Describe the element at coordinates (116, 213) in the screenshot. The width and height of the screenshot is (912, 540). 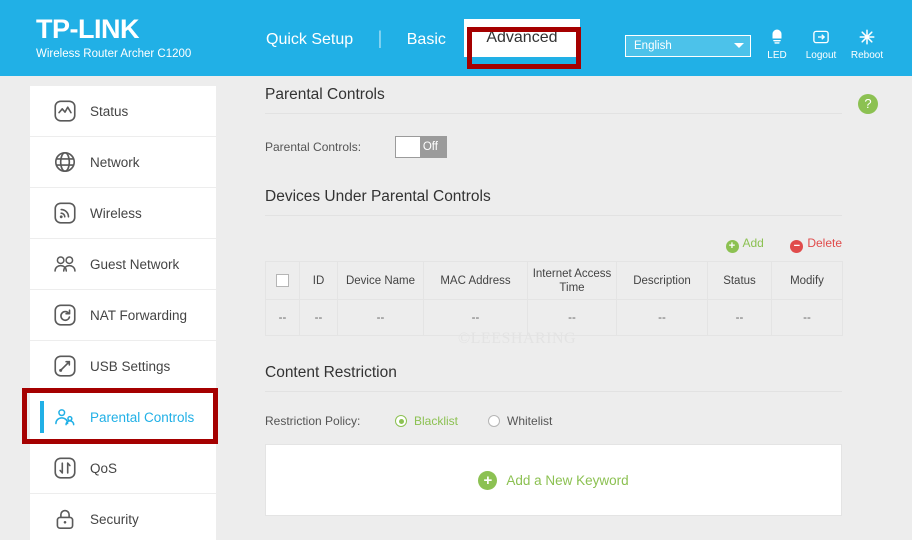
I see `sidebar-item-label: Wireless` at that location.